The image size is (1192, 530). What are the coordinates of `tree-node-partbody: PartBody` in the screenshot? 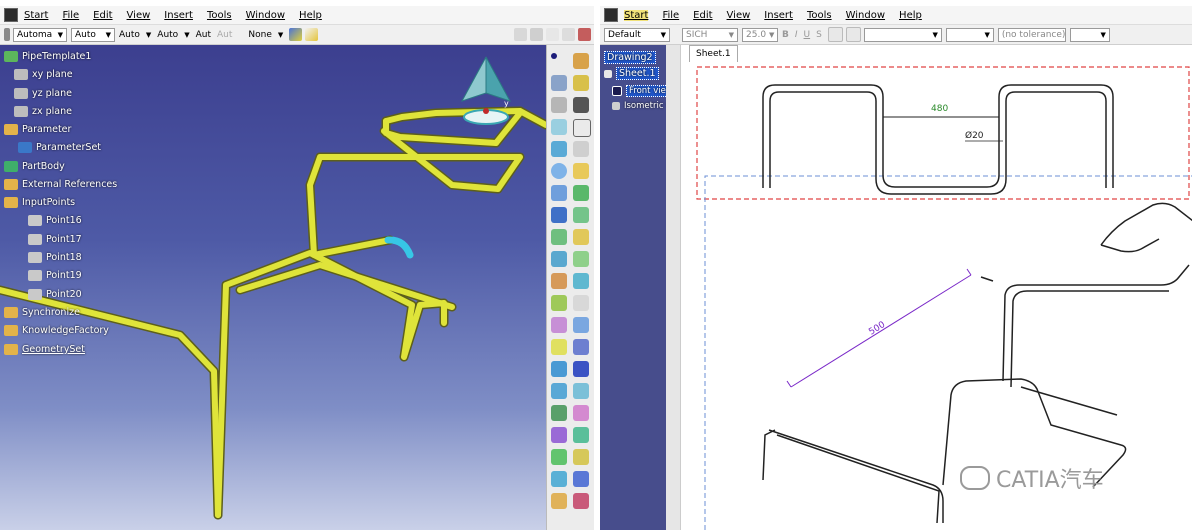 It's located at (34, 166).